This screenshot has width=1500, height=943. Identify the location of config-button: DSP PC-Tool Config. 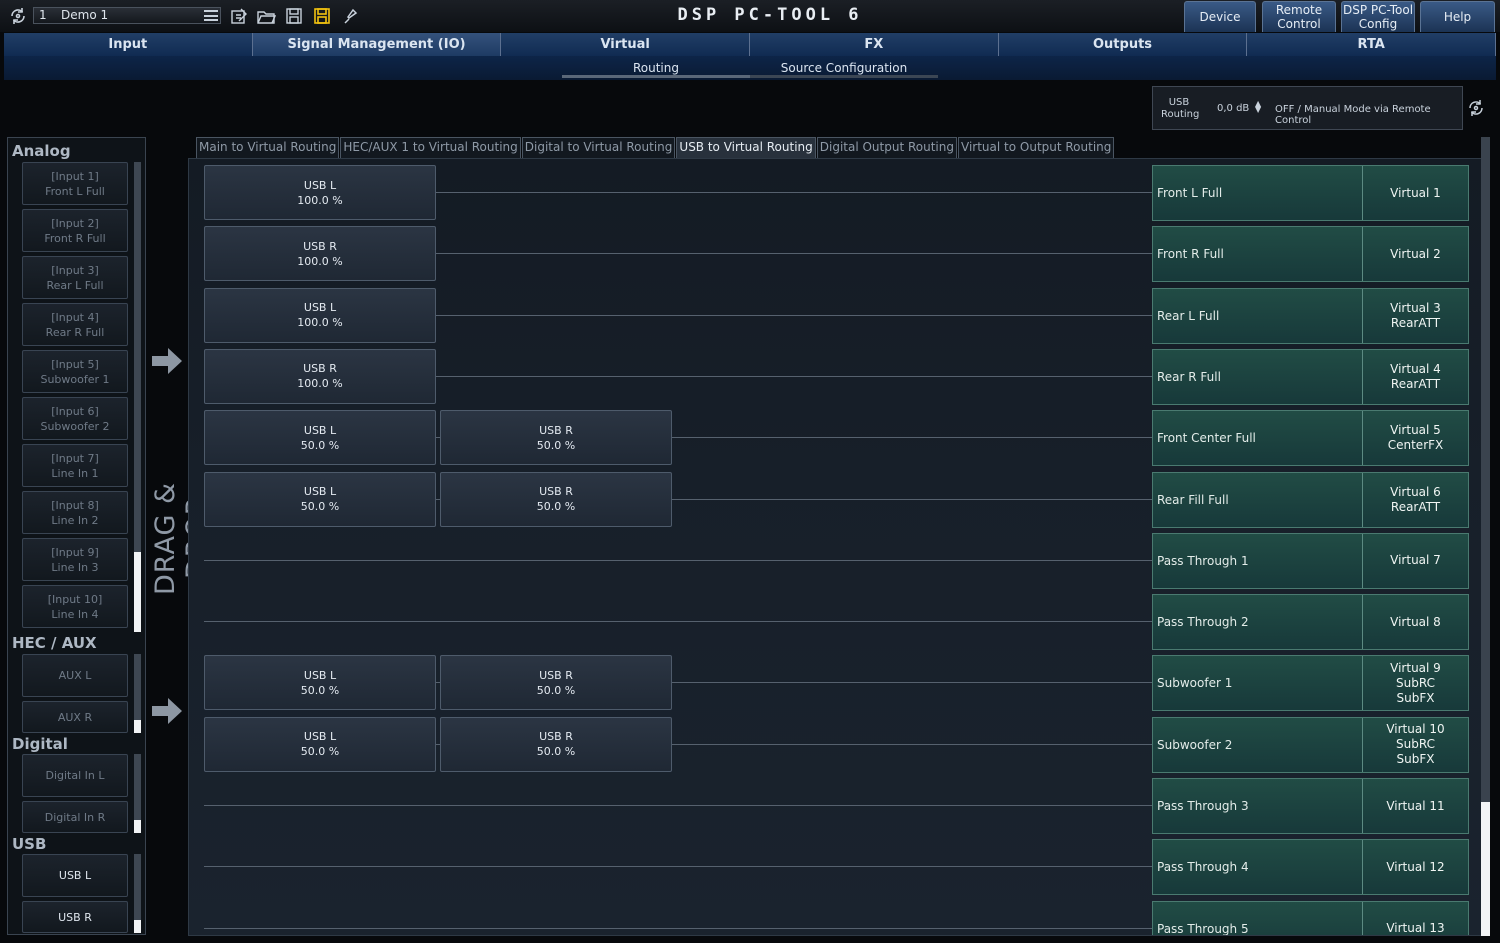
(1378, 16).